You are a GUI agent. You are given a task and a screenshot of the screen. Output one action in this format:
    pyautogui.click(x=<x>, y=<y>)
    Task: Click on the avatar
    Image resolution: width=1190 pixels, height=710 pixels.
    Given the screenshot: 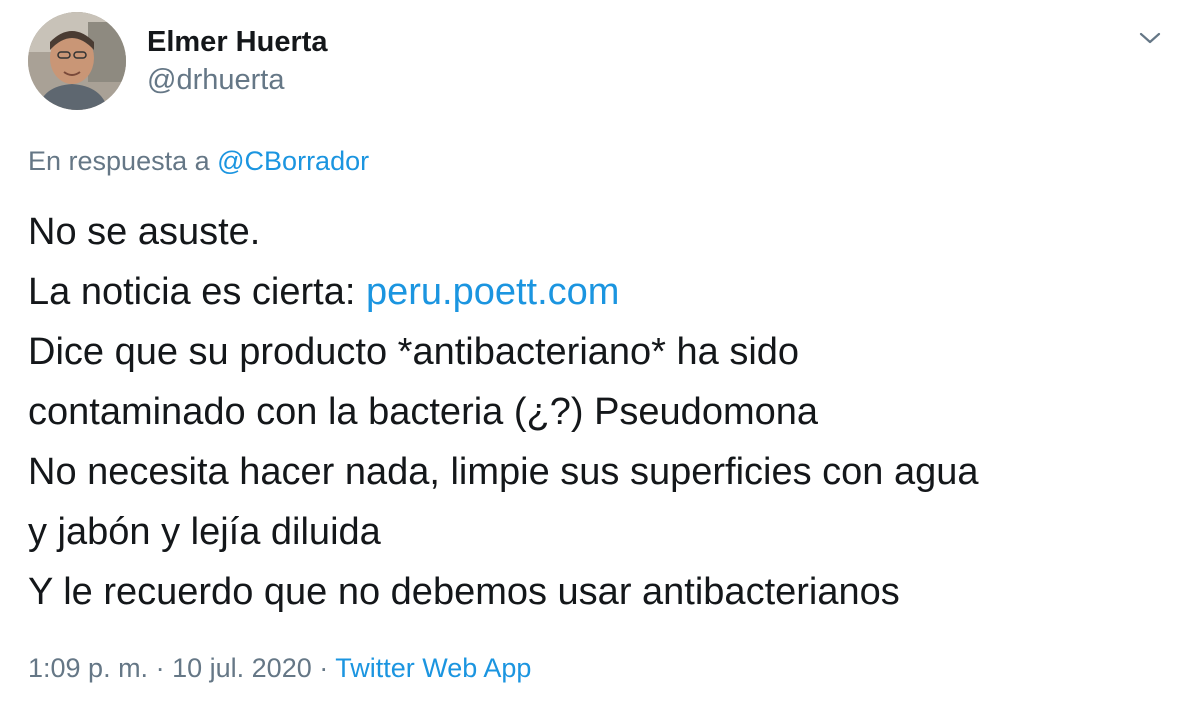 What is the action you would take?
    pyautogui.click(x=77, y=61)
    